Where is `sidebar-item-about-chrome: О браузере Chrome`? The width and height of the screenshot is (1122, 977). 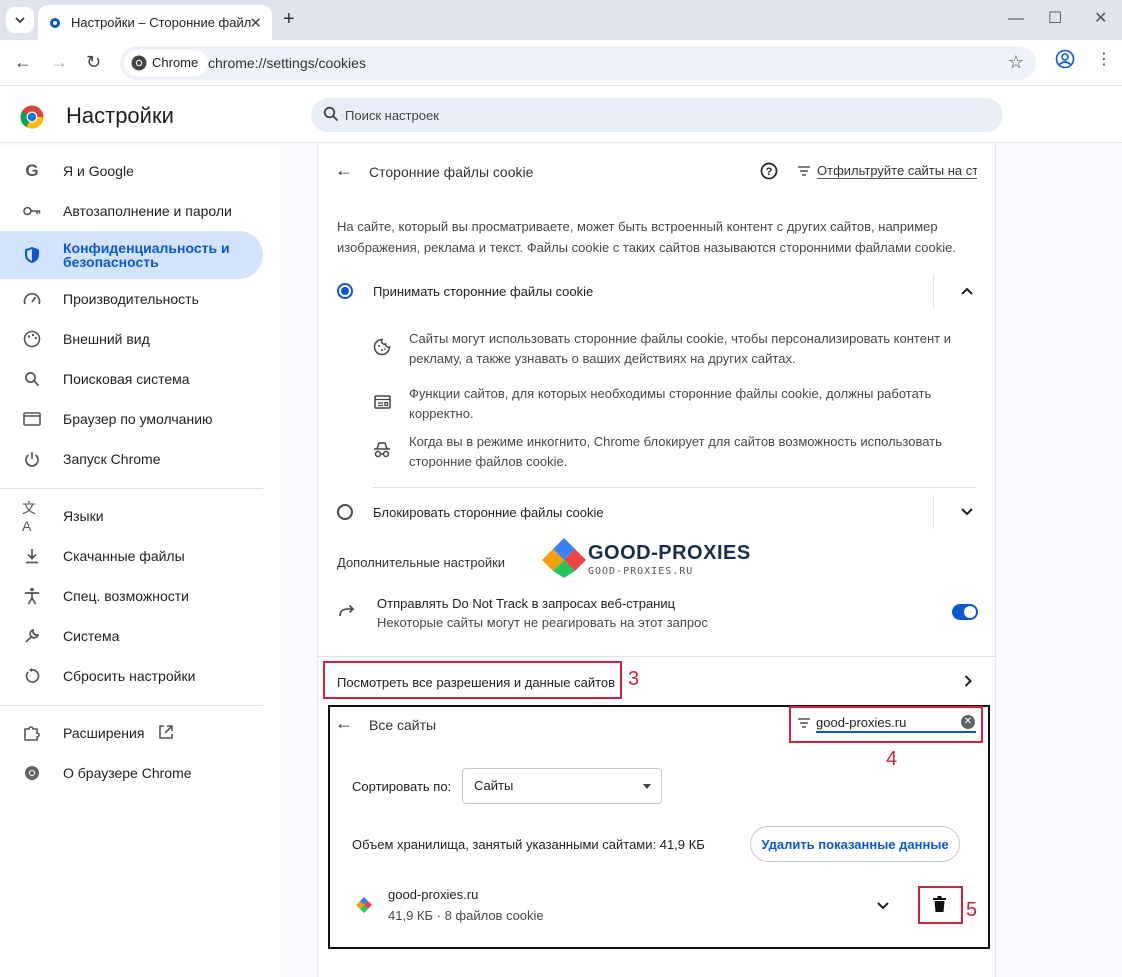
sidebar-item-about-chrome: О браузере Chrome is located at coordinates (131, 773).